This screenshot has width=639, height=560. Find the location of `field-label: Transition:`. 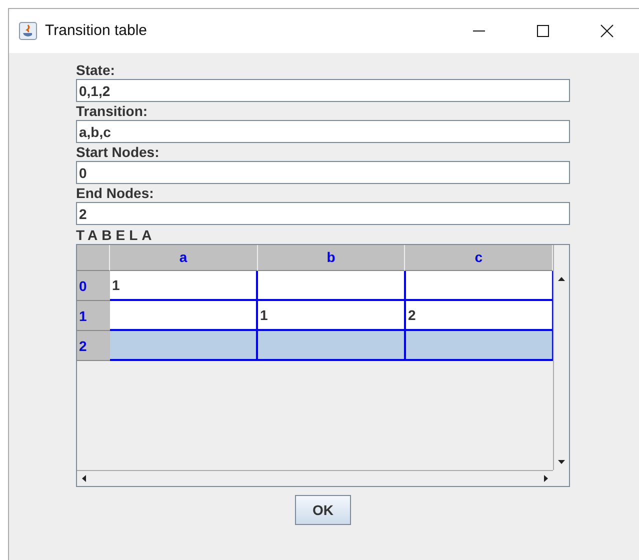

field-label: Transition: is located at coordinates (112, 111).